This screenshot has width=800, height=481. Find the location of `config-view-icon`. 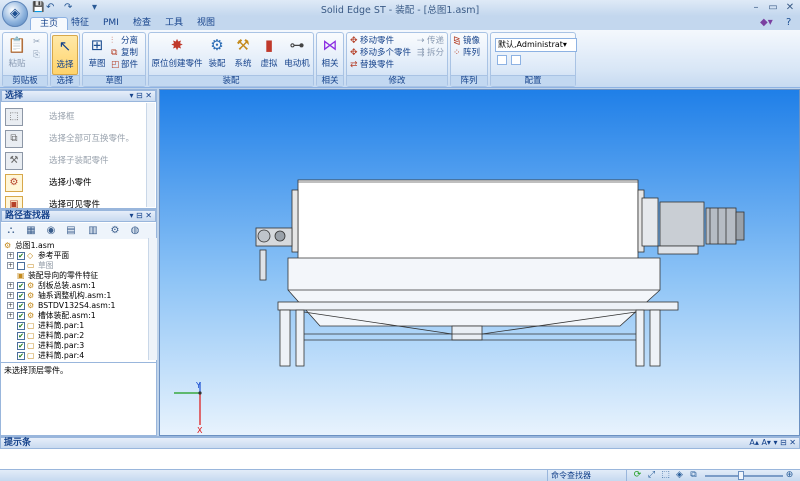

config-view-icon is located at coordinates (516, 60).